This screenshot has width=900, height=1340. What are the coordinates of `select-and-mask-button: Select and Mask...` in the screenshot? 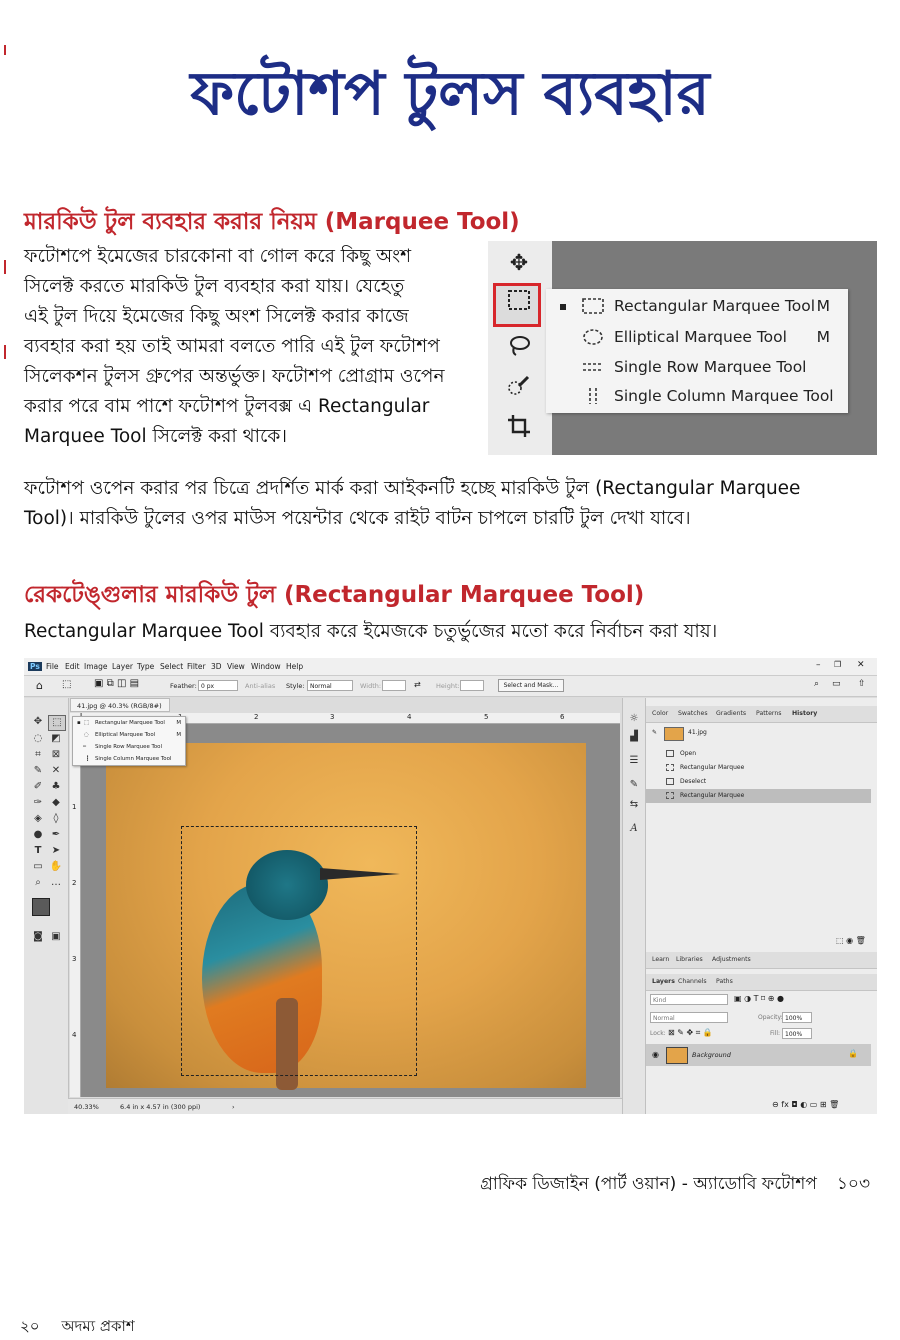 It's located at (531, 685).